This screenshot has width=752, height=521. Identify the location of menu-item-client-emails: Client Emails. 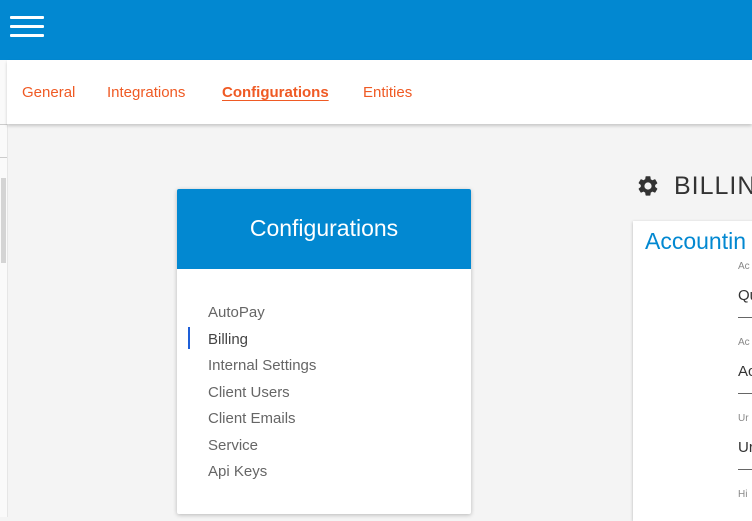
(252, 418).